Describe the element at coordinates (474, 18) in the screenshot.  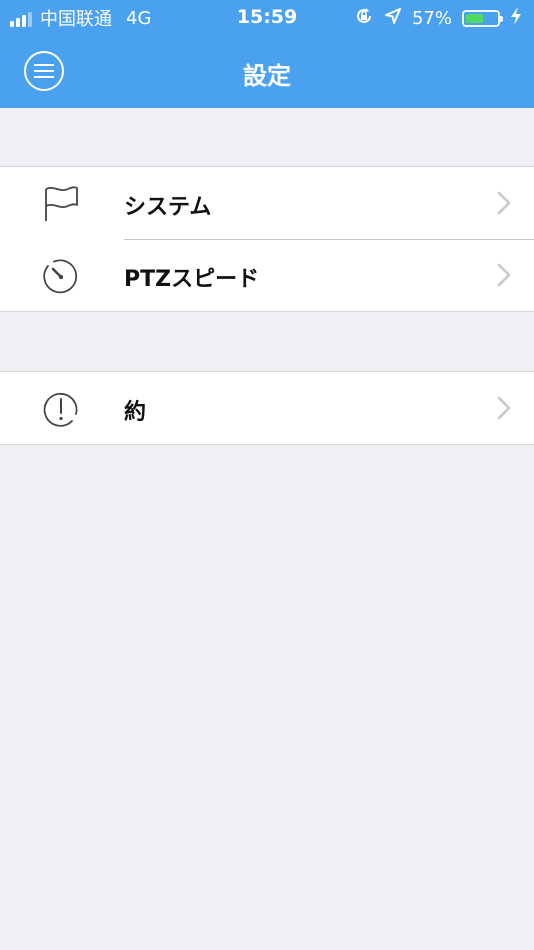
I see `battery-level-fill` at that location.